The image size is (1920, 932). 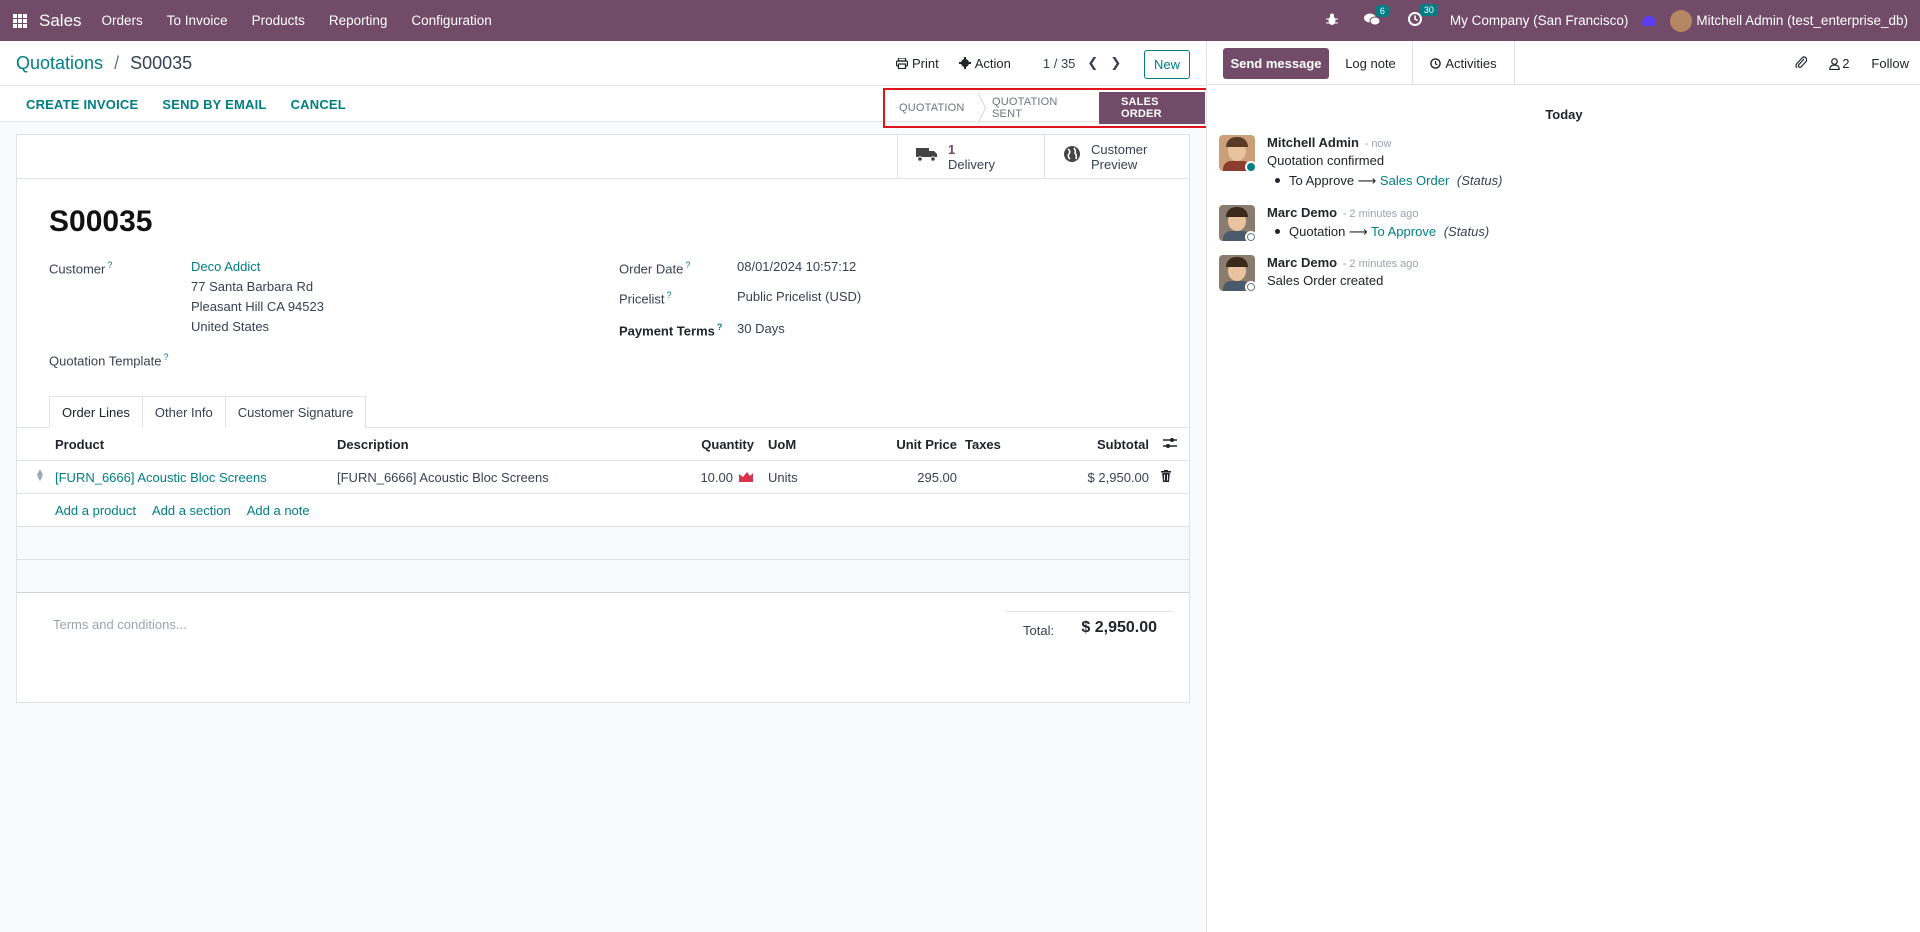 I want to click on stage-quotation-sent-label: QUOTATION SENT, so click(x=1025, y=108).